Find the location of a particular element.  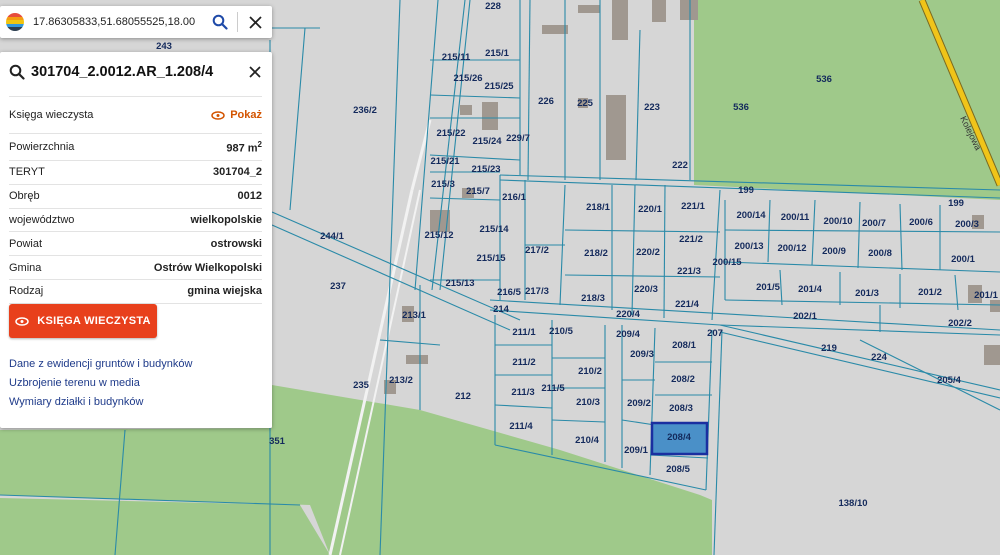

parcel-label: 208/5 is located at coordinates (678, 469).